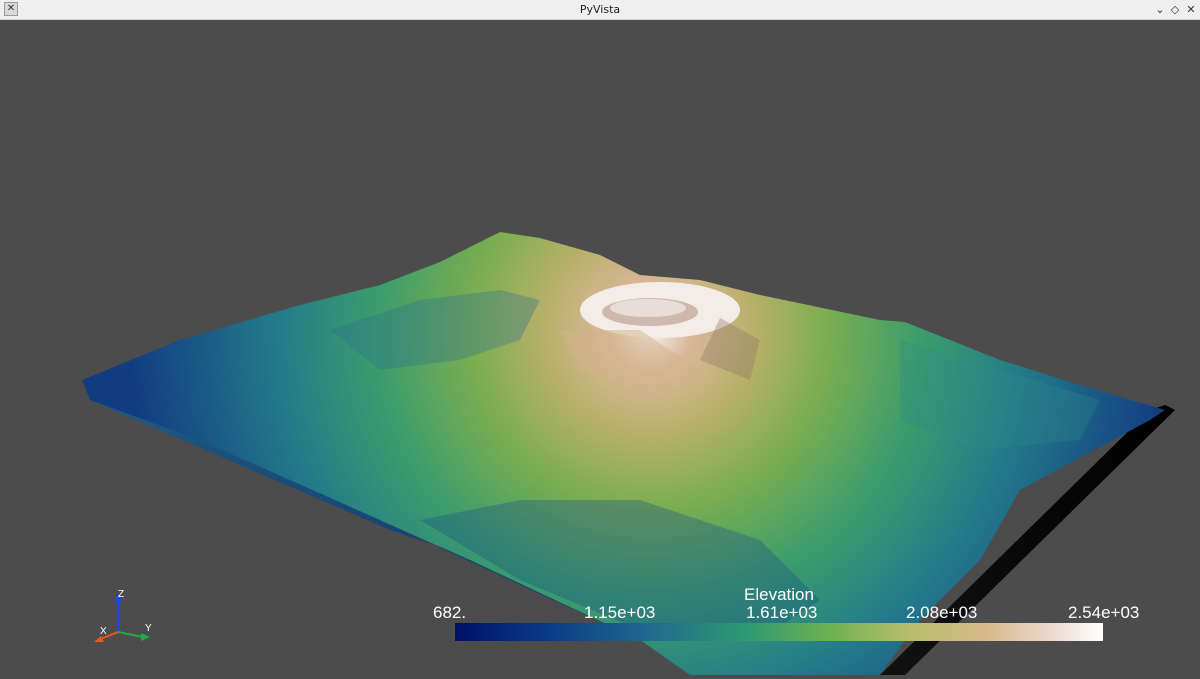  Describe the element at coordinates (123, 615) in the screenshot. I see `axes-orientation-widget: Z X Y` at that location.